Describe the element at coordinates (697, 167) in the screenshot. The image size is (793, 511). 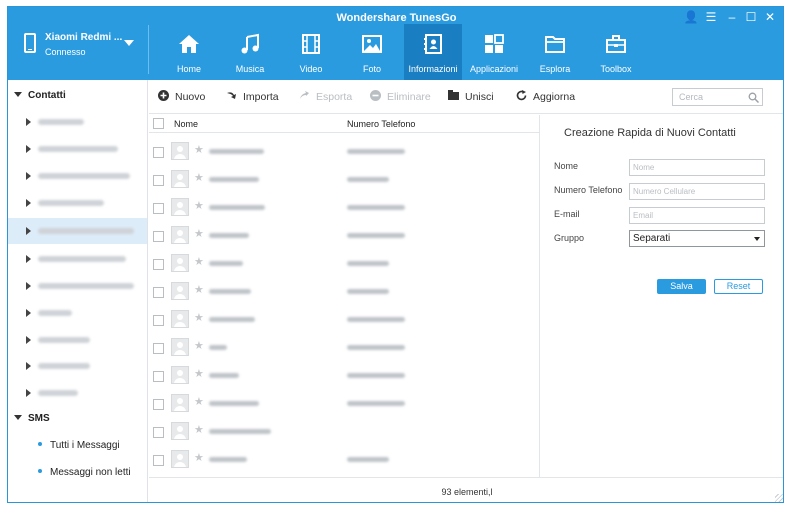
I see `name-field` at that location.